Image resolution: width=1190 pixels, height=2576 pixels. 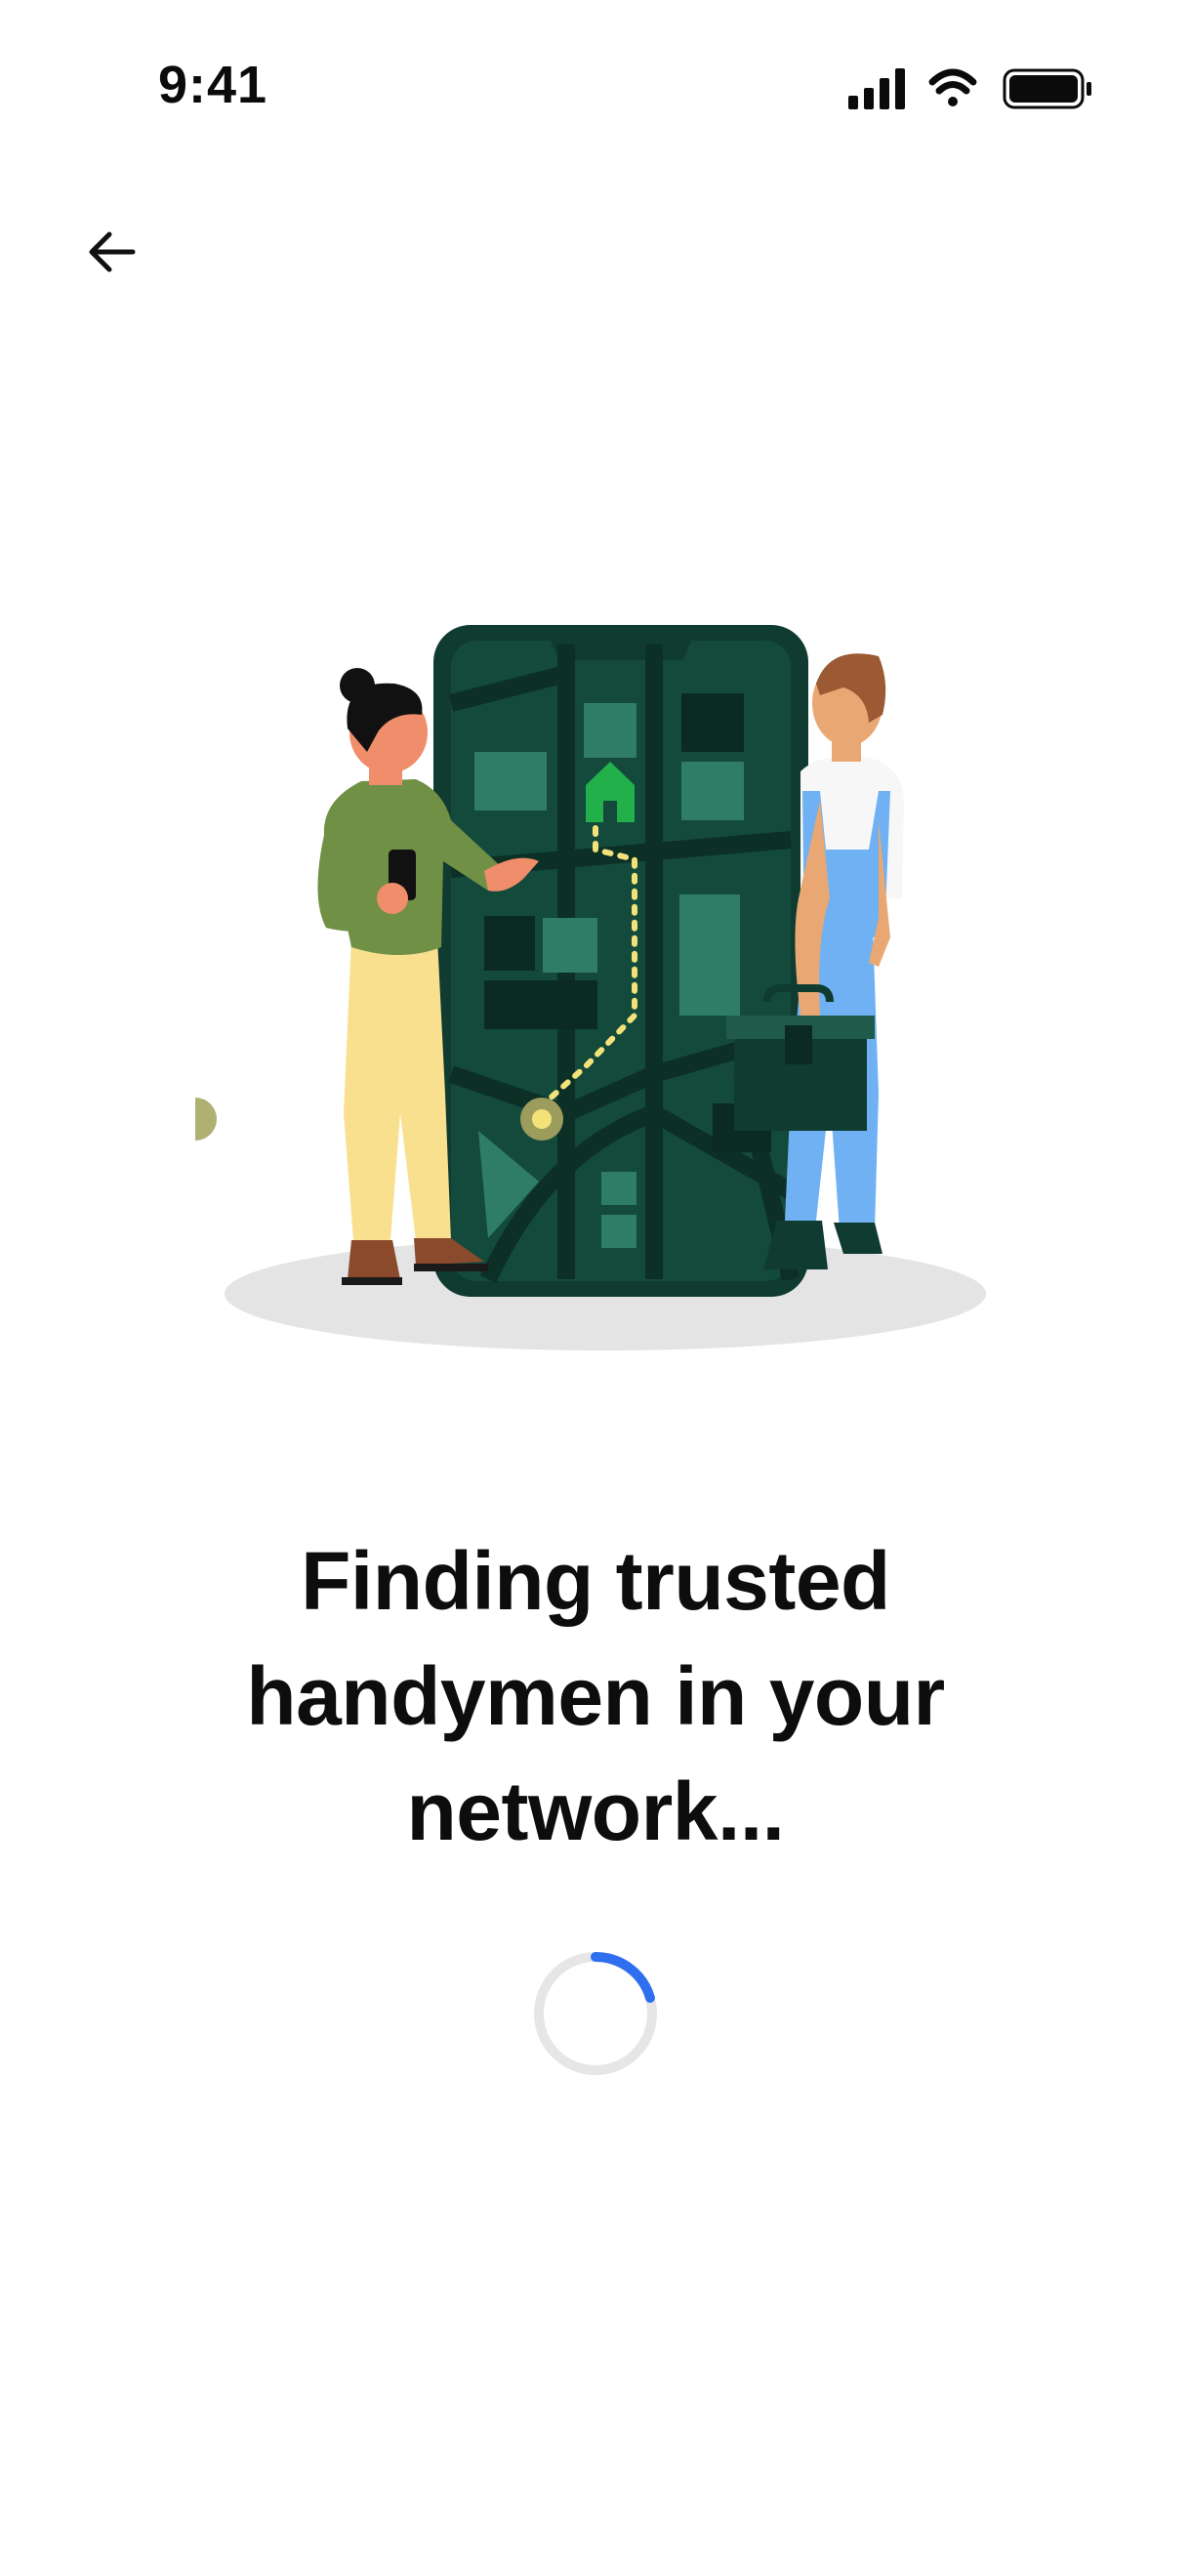 I want to click on arrow-left-icon, so click(x=112, y=251).